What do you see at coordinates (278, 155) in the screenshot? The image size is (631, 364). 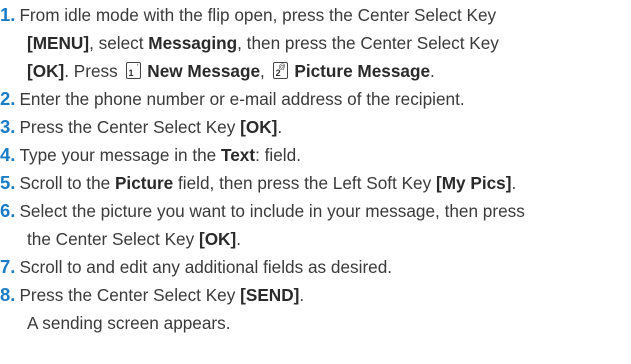 I see `step-4-end: : field.` at bounding box center [278, 155].